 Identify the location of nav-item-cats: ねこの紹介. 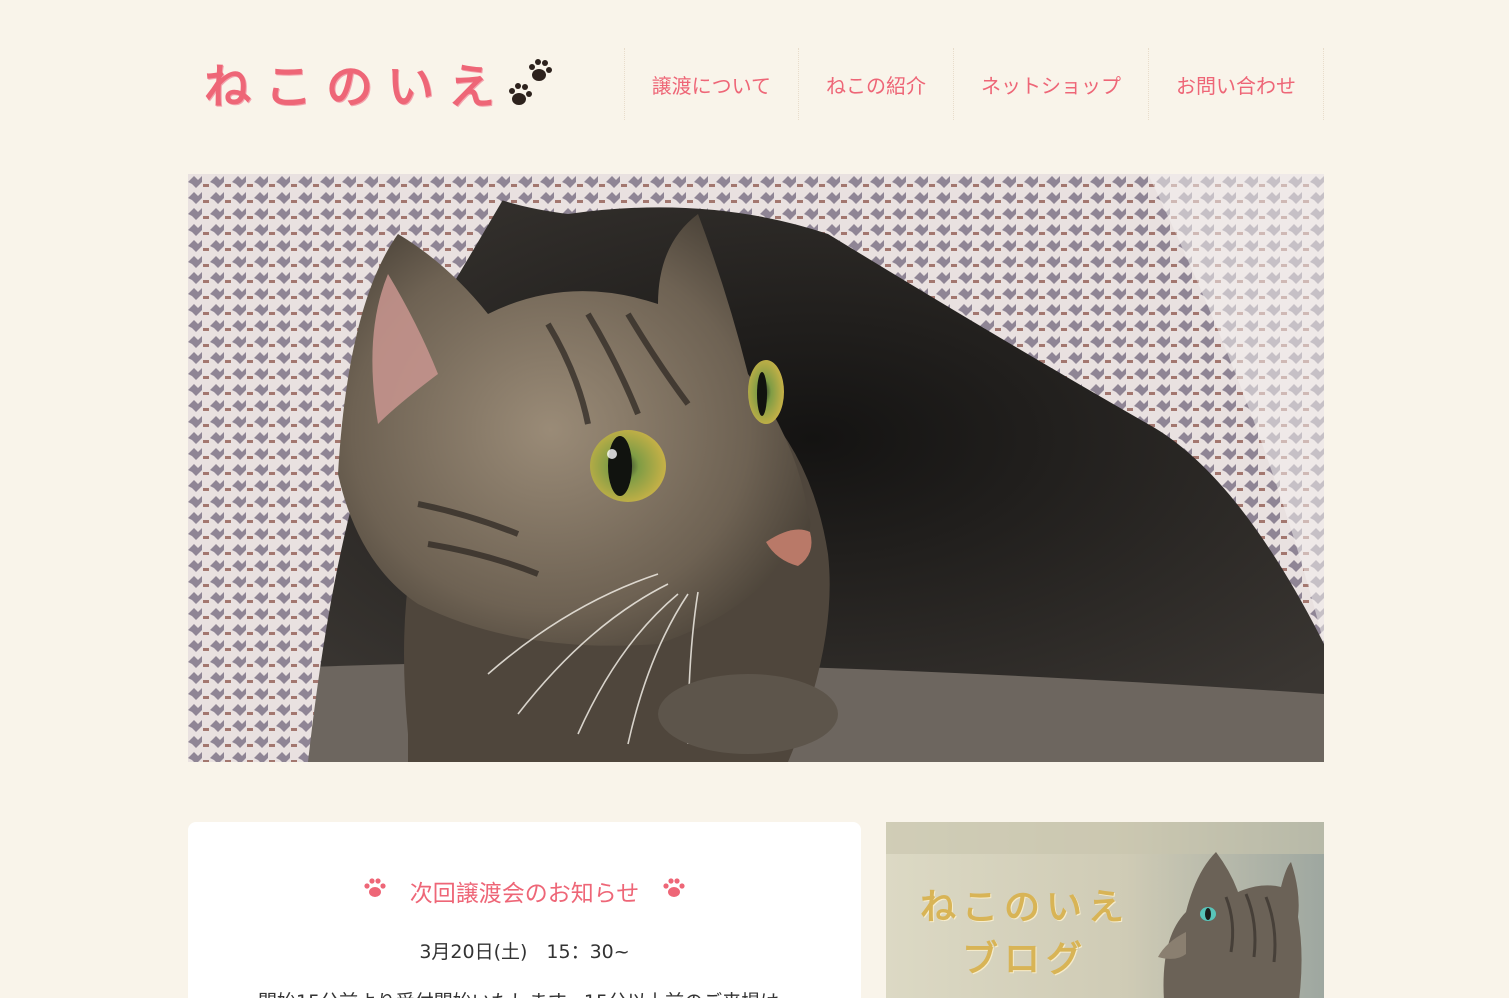
(876, 84).